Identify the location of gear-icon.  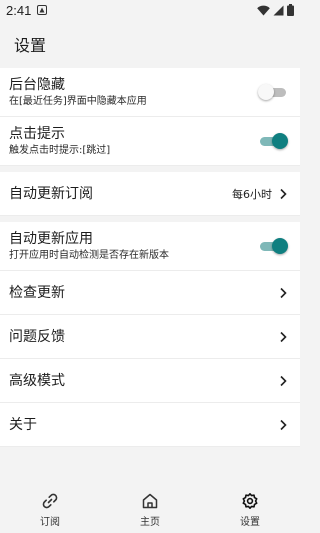
(250, 500).